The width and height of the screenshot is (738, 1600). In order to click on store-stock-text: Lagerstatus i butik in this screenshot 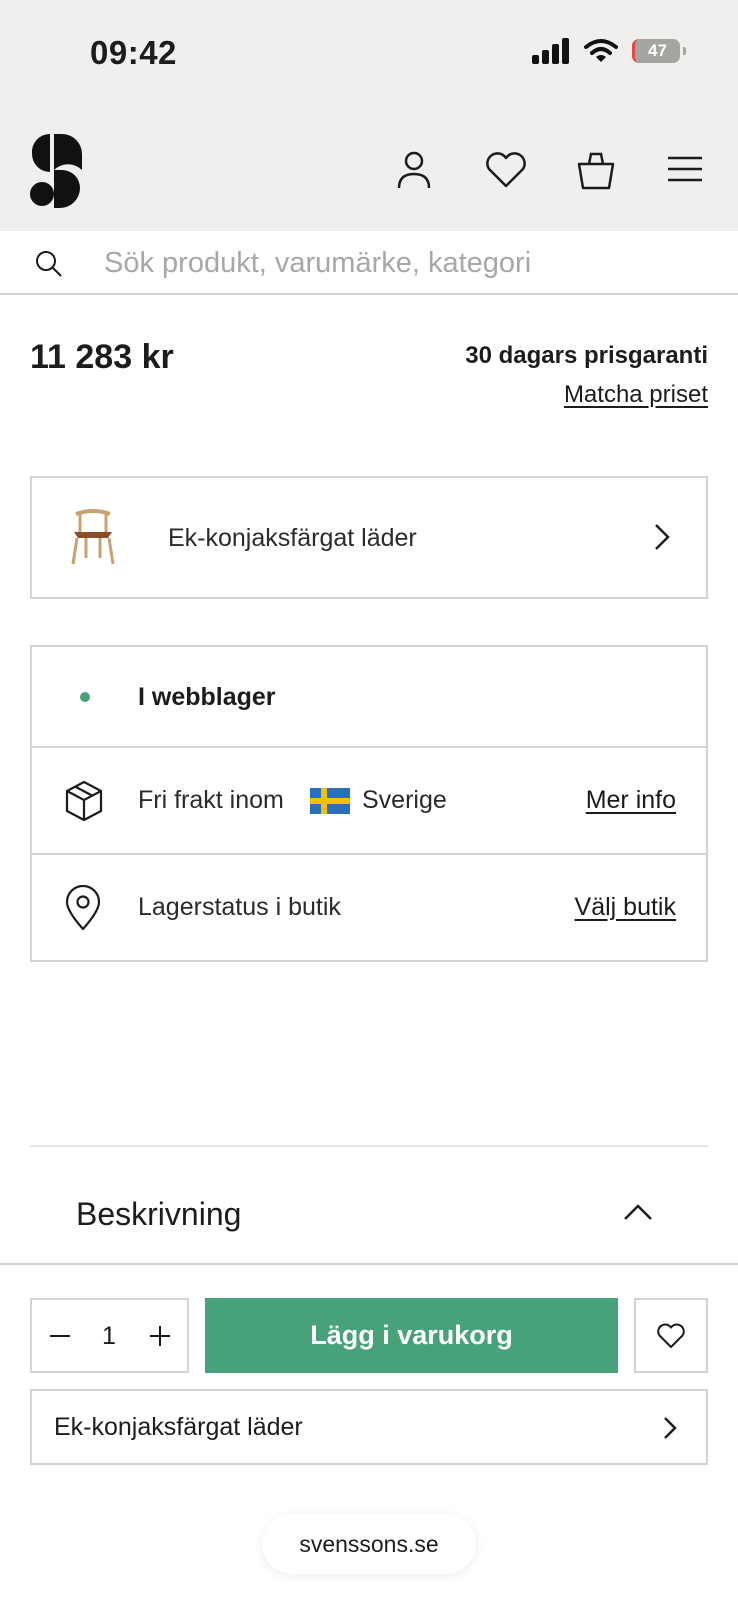, I will do `click(239, 907)`.